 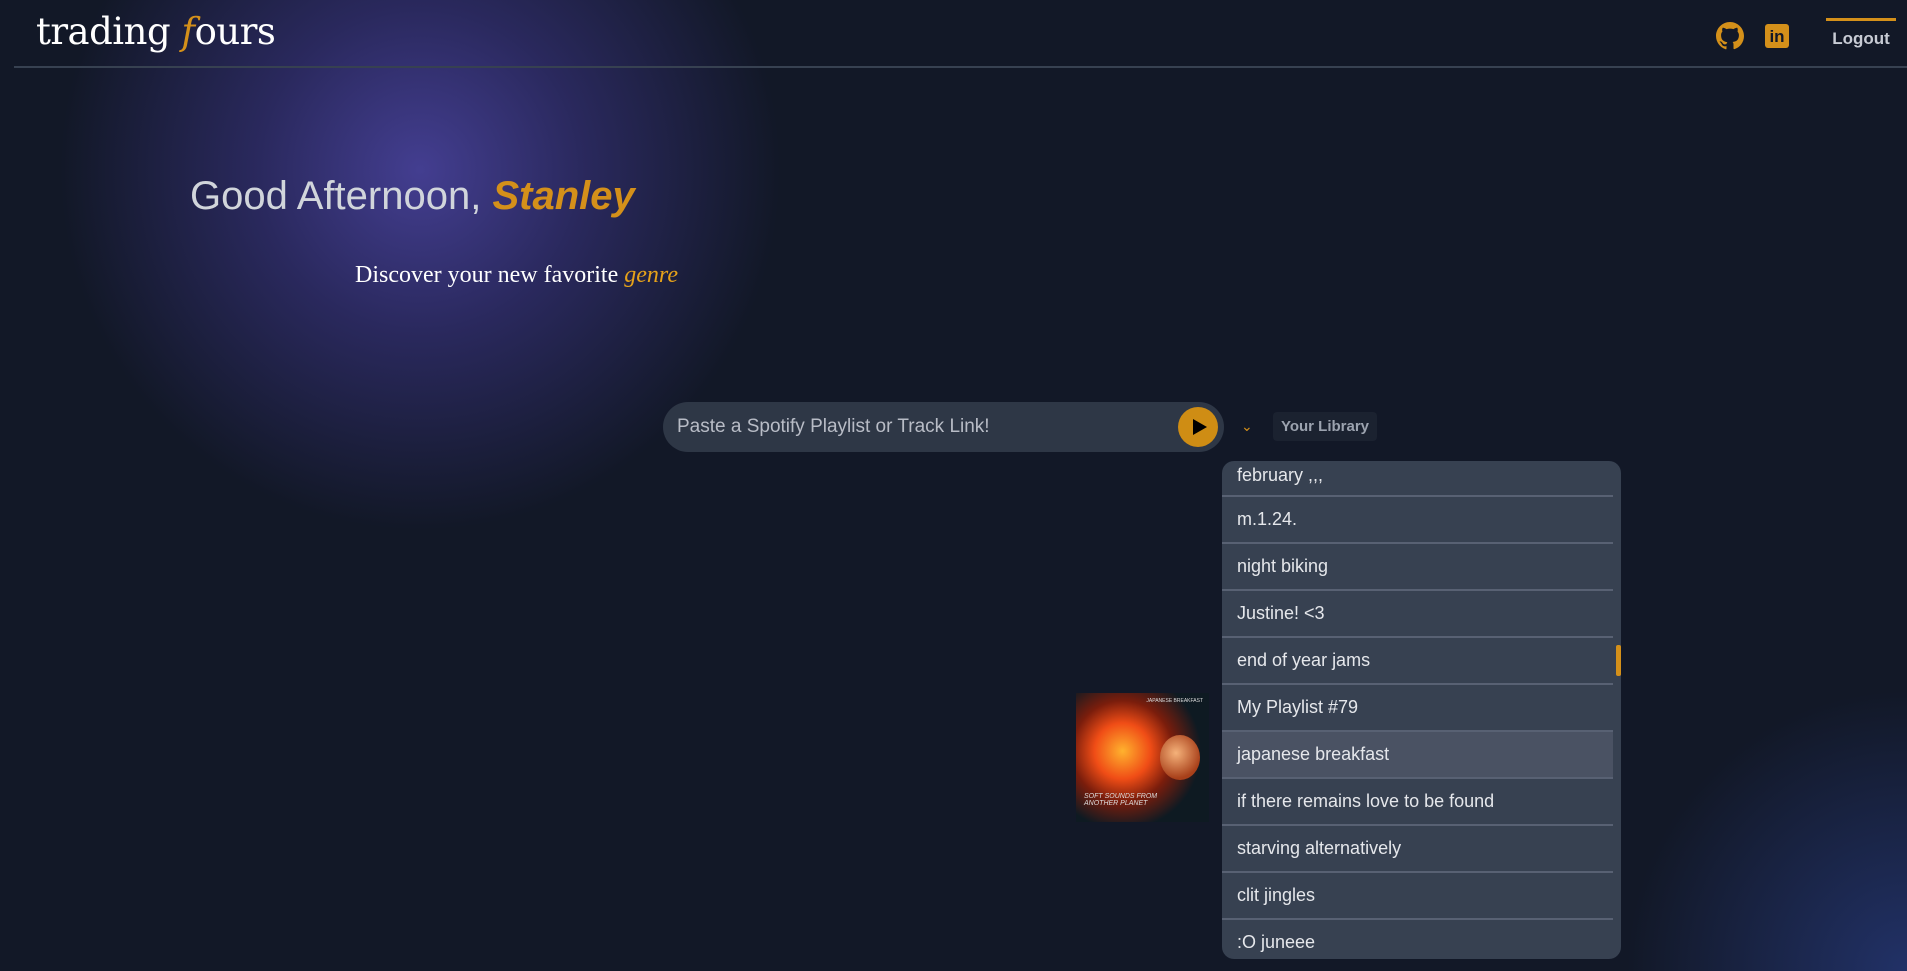 What do you see at coordinates (651, 275) in the screenshot?
I see `subtitle-accent: genre` at bounding box center [651, 275].